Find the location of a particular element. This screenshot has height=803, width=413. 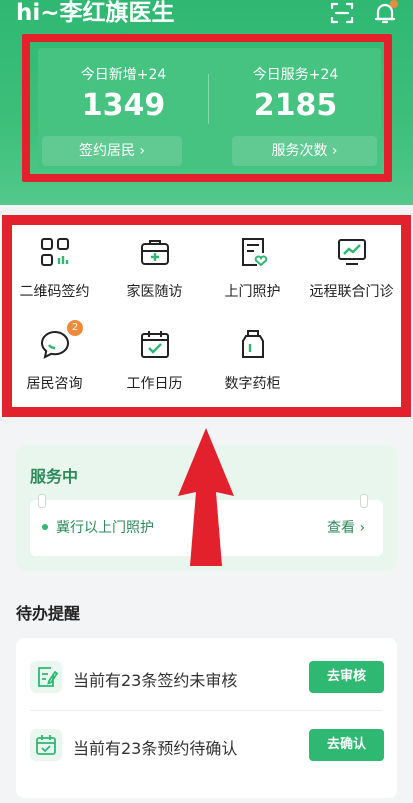

grid-item-remote-clinic: 远程联合门诊 is located at coordinates (351, 268).